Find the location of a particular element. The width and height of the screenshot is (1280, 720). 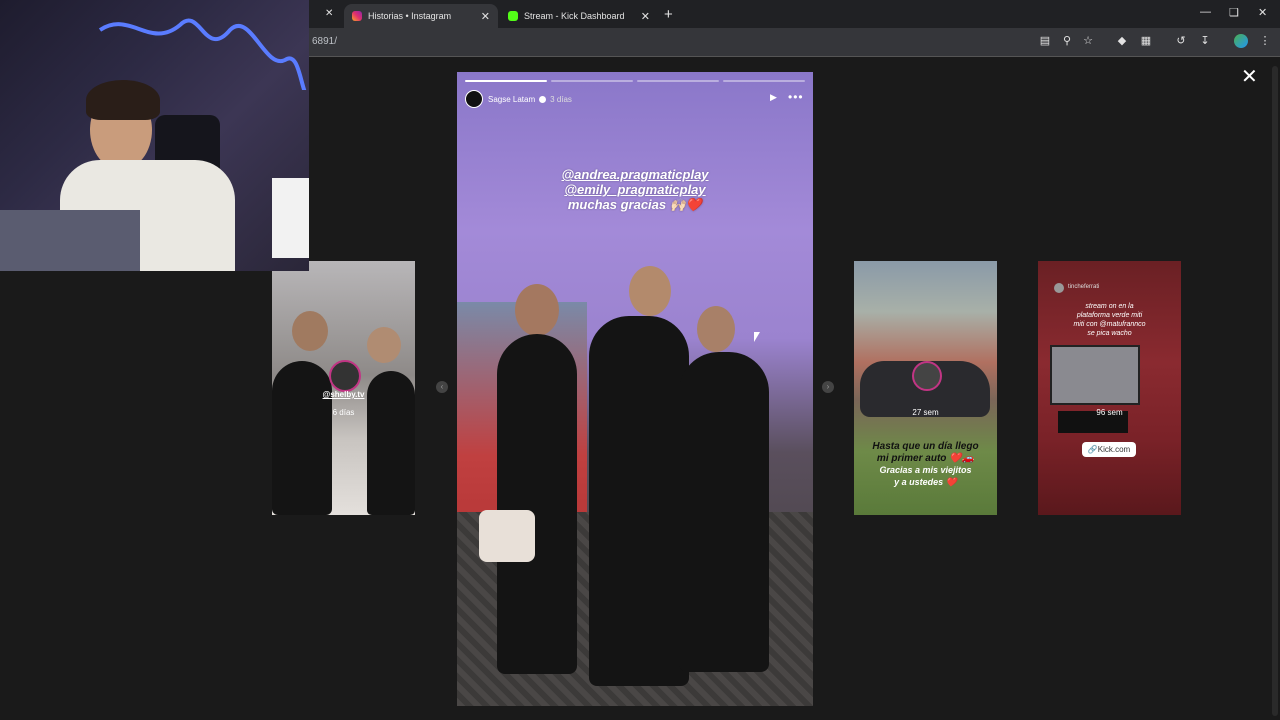

play-icon: ▶ is located at coordinates (773, 97).